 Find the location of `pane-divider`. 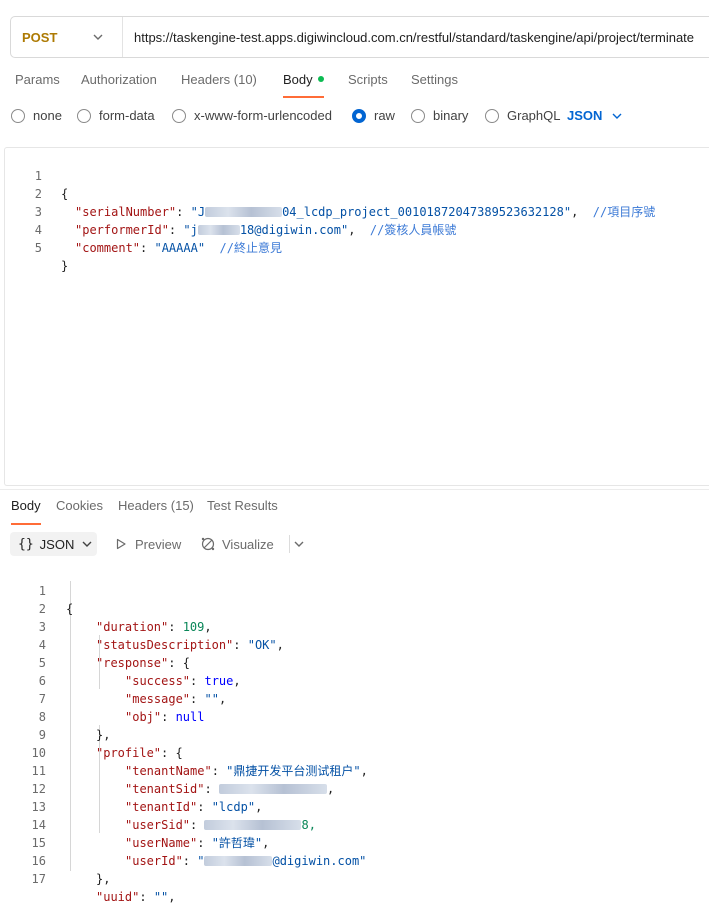

pane-divider is located at coordinates (354, 489).